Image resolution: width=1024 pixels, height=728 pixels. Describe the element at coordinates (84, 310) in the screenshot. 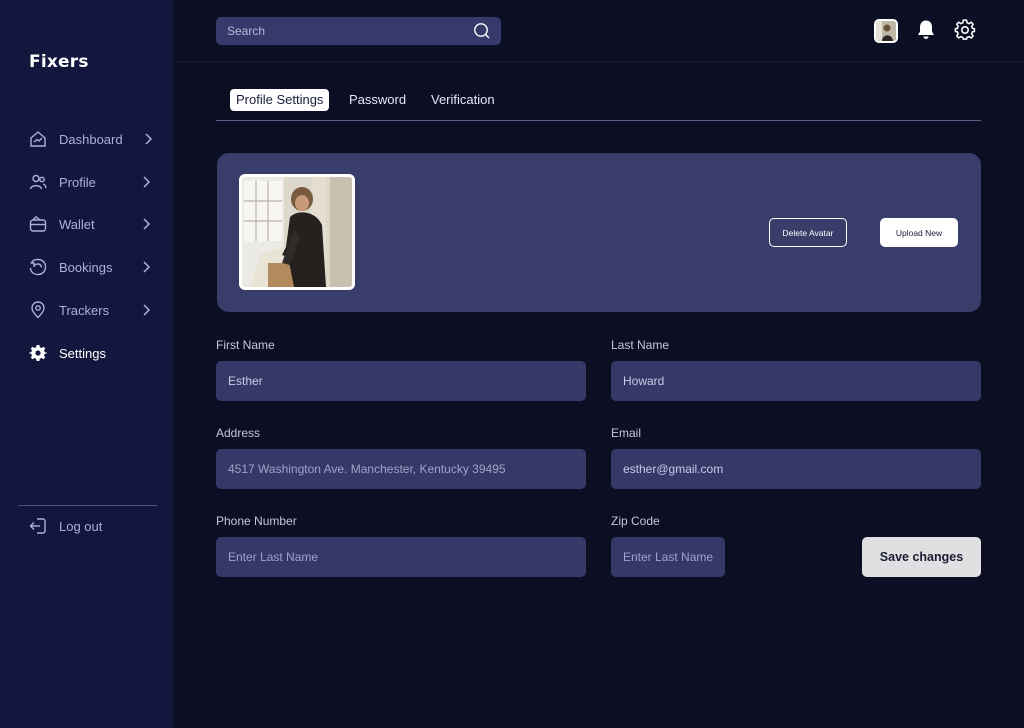

I see `sidebar-item-label: Trackers` at that location.